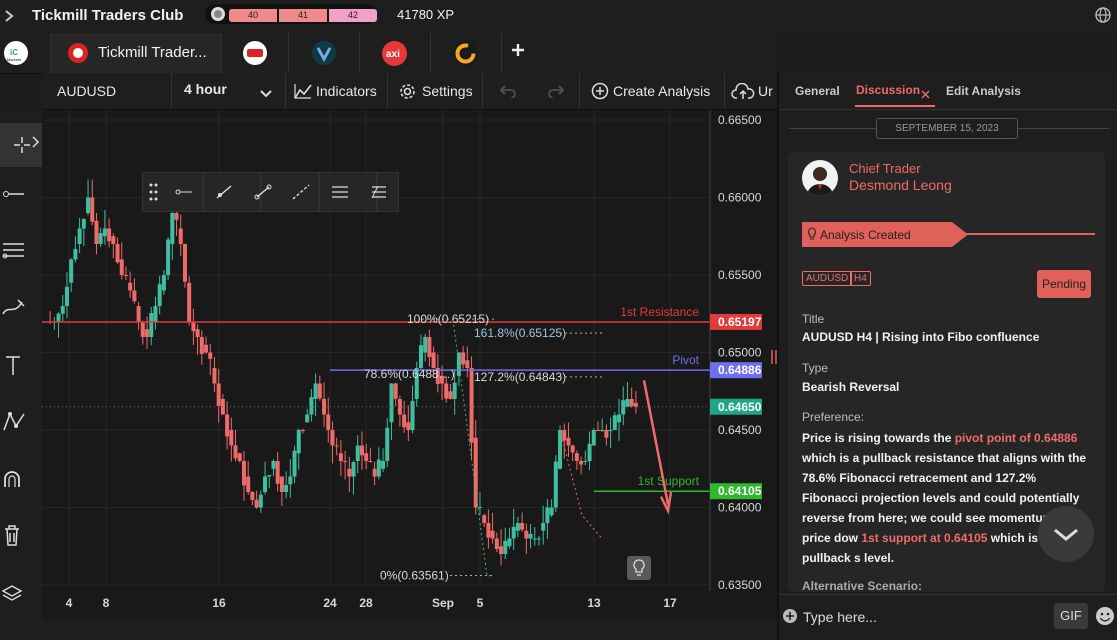 The height and width of the screenshot is (640, 1117). I want to click on trendline-tool-icon, so click(263, 194).